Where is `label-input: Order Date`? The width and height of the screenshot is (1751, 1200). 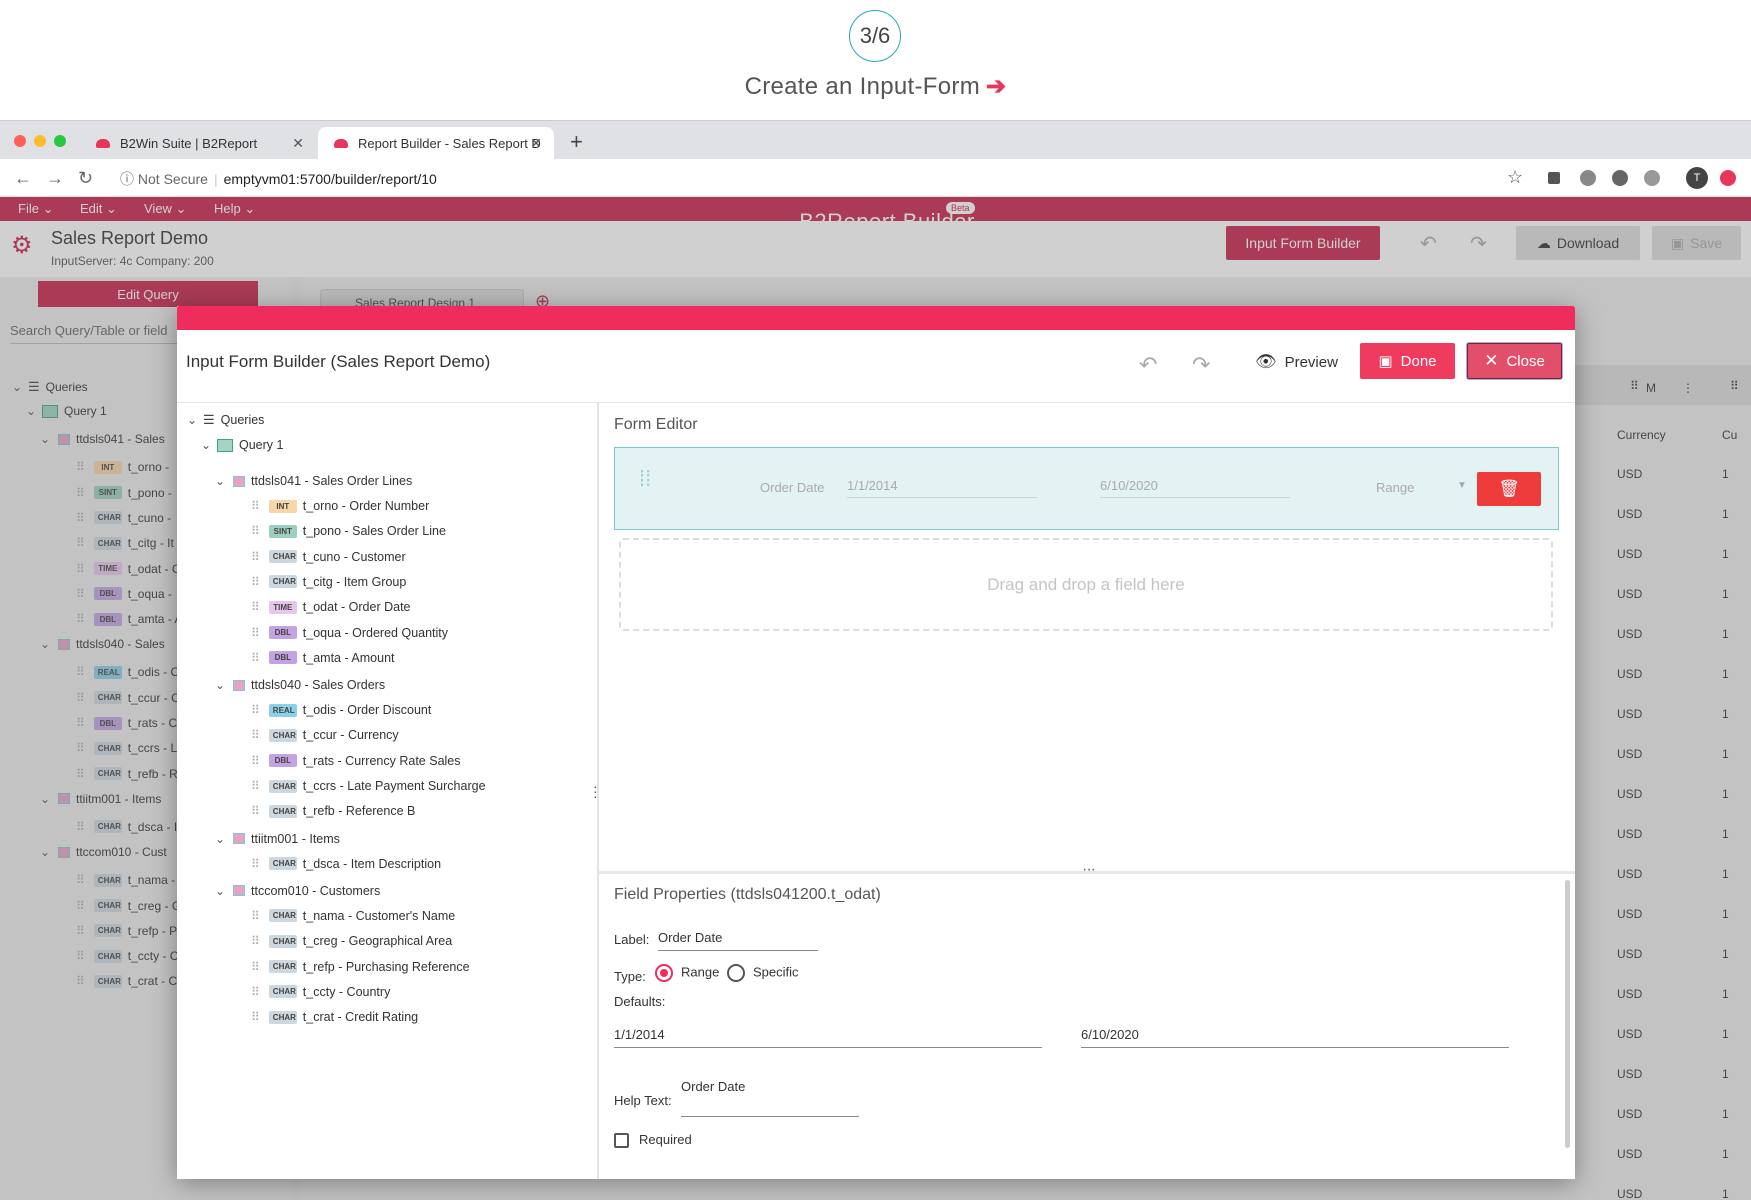
label-input: Order Date is located at coordinates (738, 940).